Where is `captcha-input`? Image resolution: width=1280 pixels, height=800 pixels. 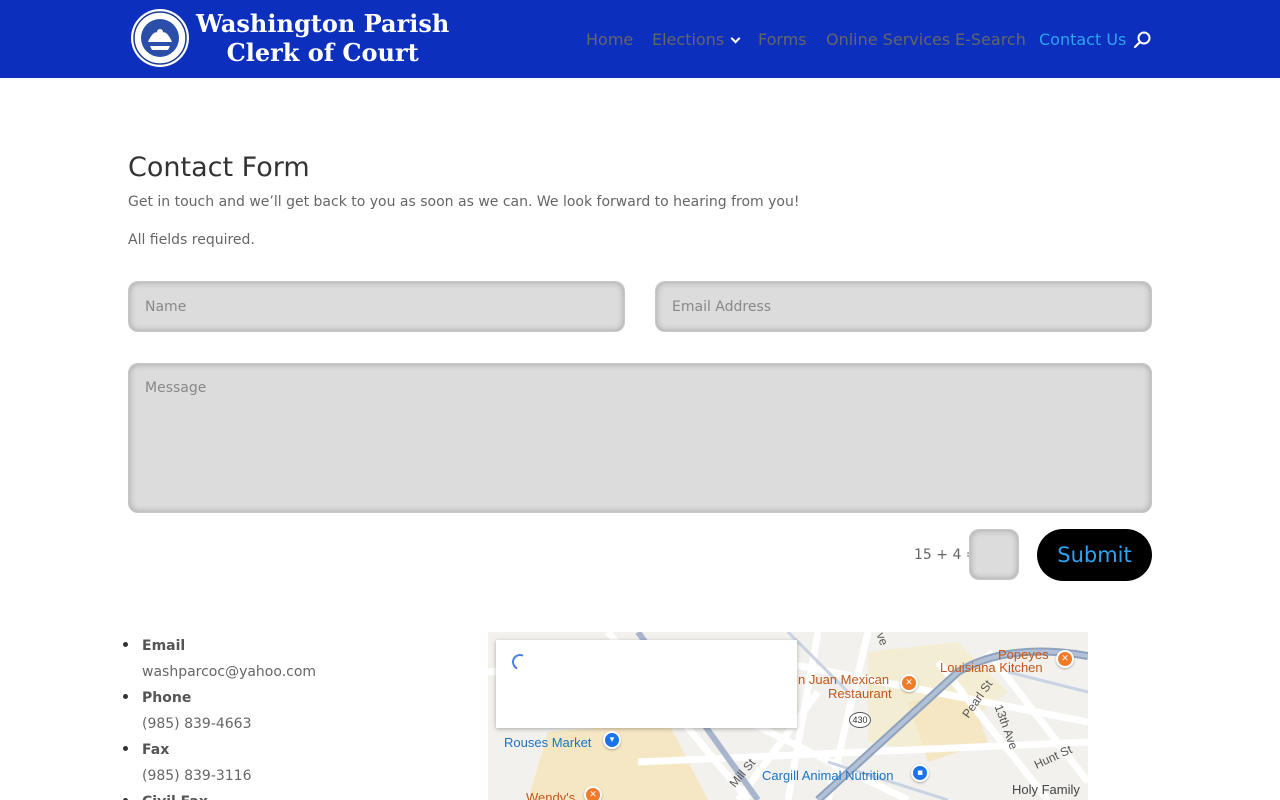
captcha-input is located at coordinates (994, 554).